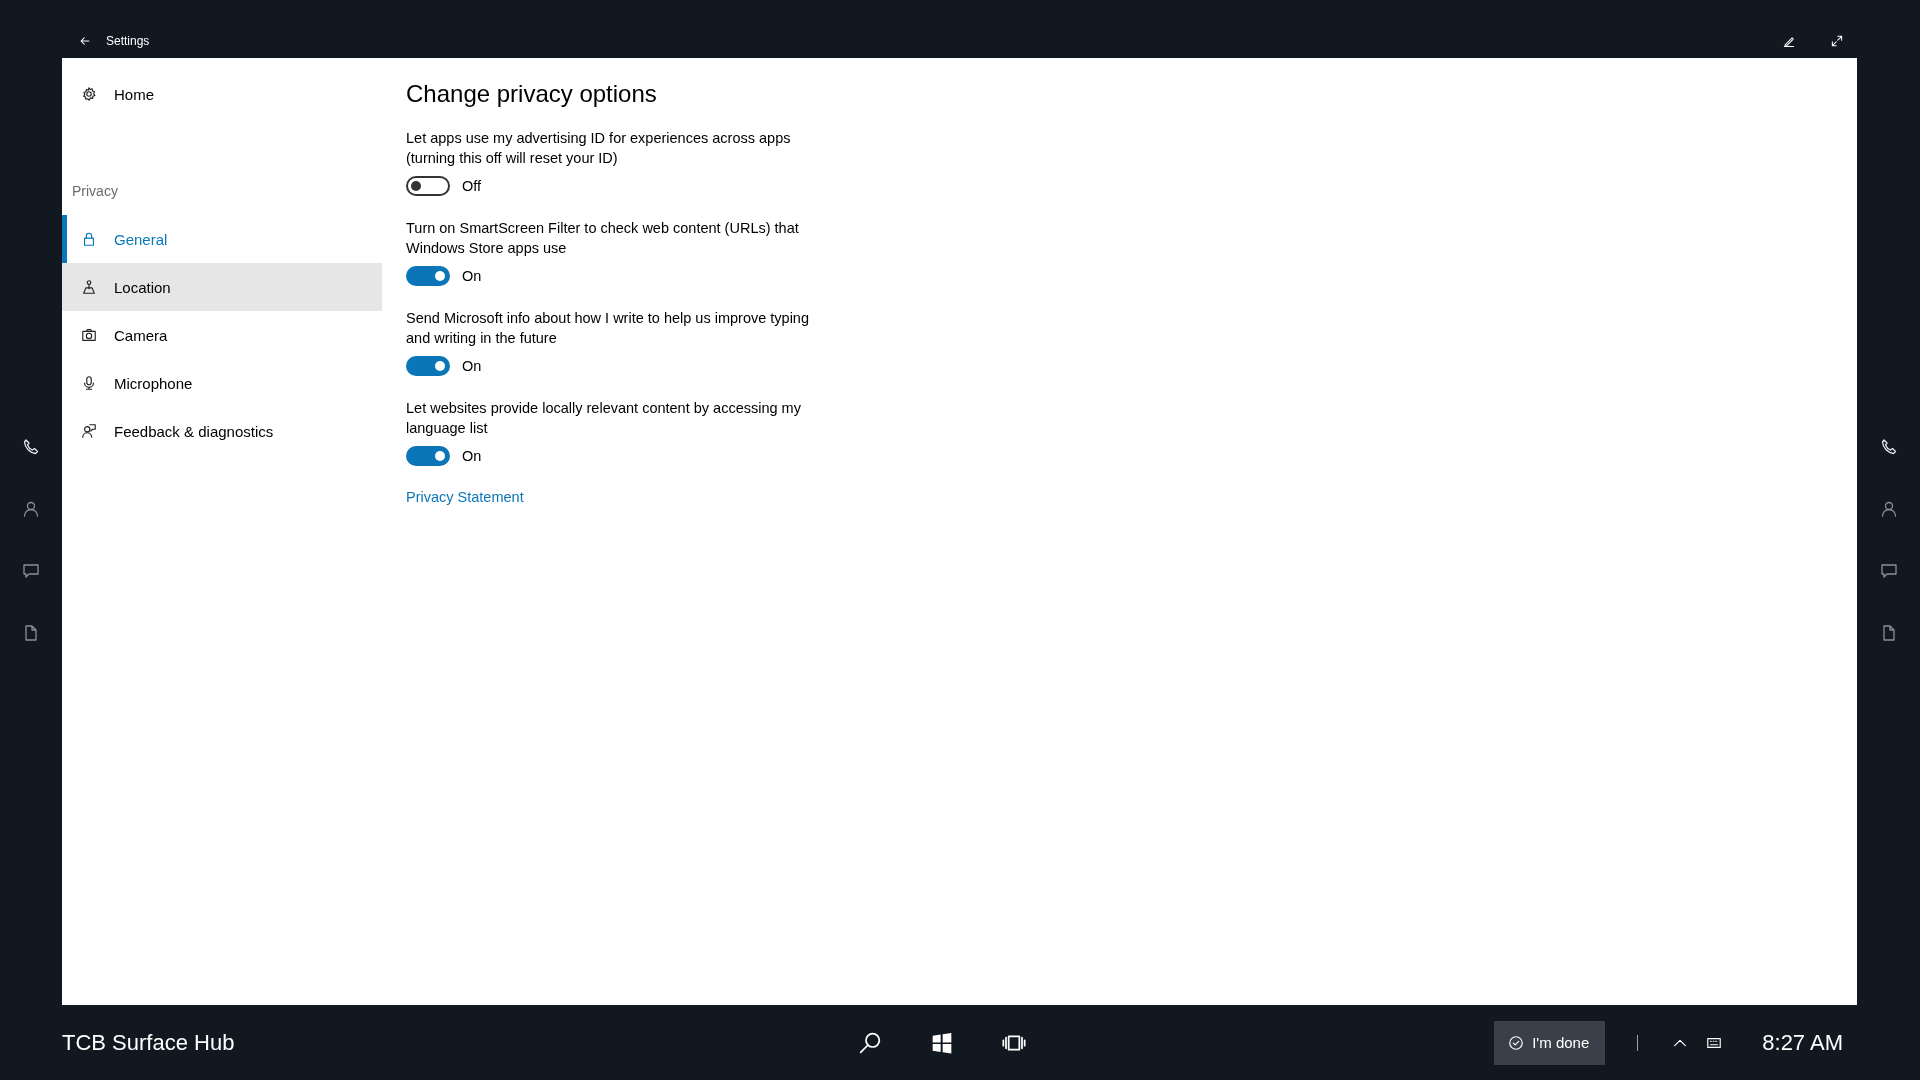 The height and width of the screenshot is (1080, 1920). What do you see at coordinates (1802, 1042) in the screenshot?
I see `clock-time: 8:27 AM` at bounding box center [1802, 1042].